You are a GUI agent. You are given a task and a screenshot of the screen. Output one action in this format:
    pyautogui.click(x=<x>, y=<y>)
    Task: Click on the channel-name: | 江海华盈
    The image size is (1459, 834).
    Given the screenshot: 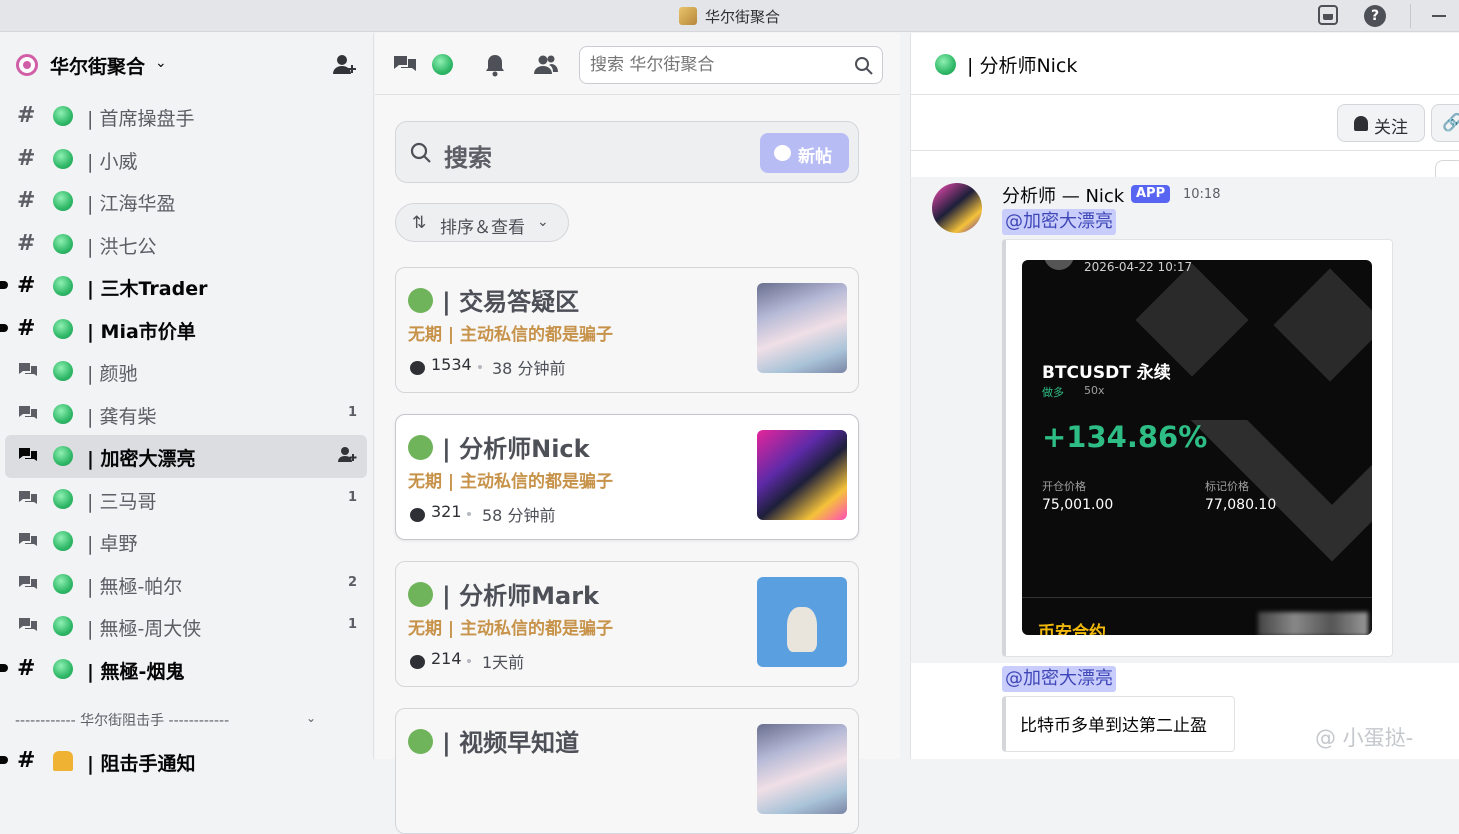 What is the action you would take?
    pyautogui.click(x=131, y=204)
    